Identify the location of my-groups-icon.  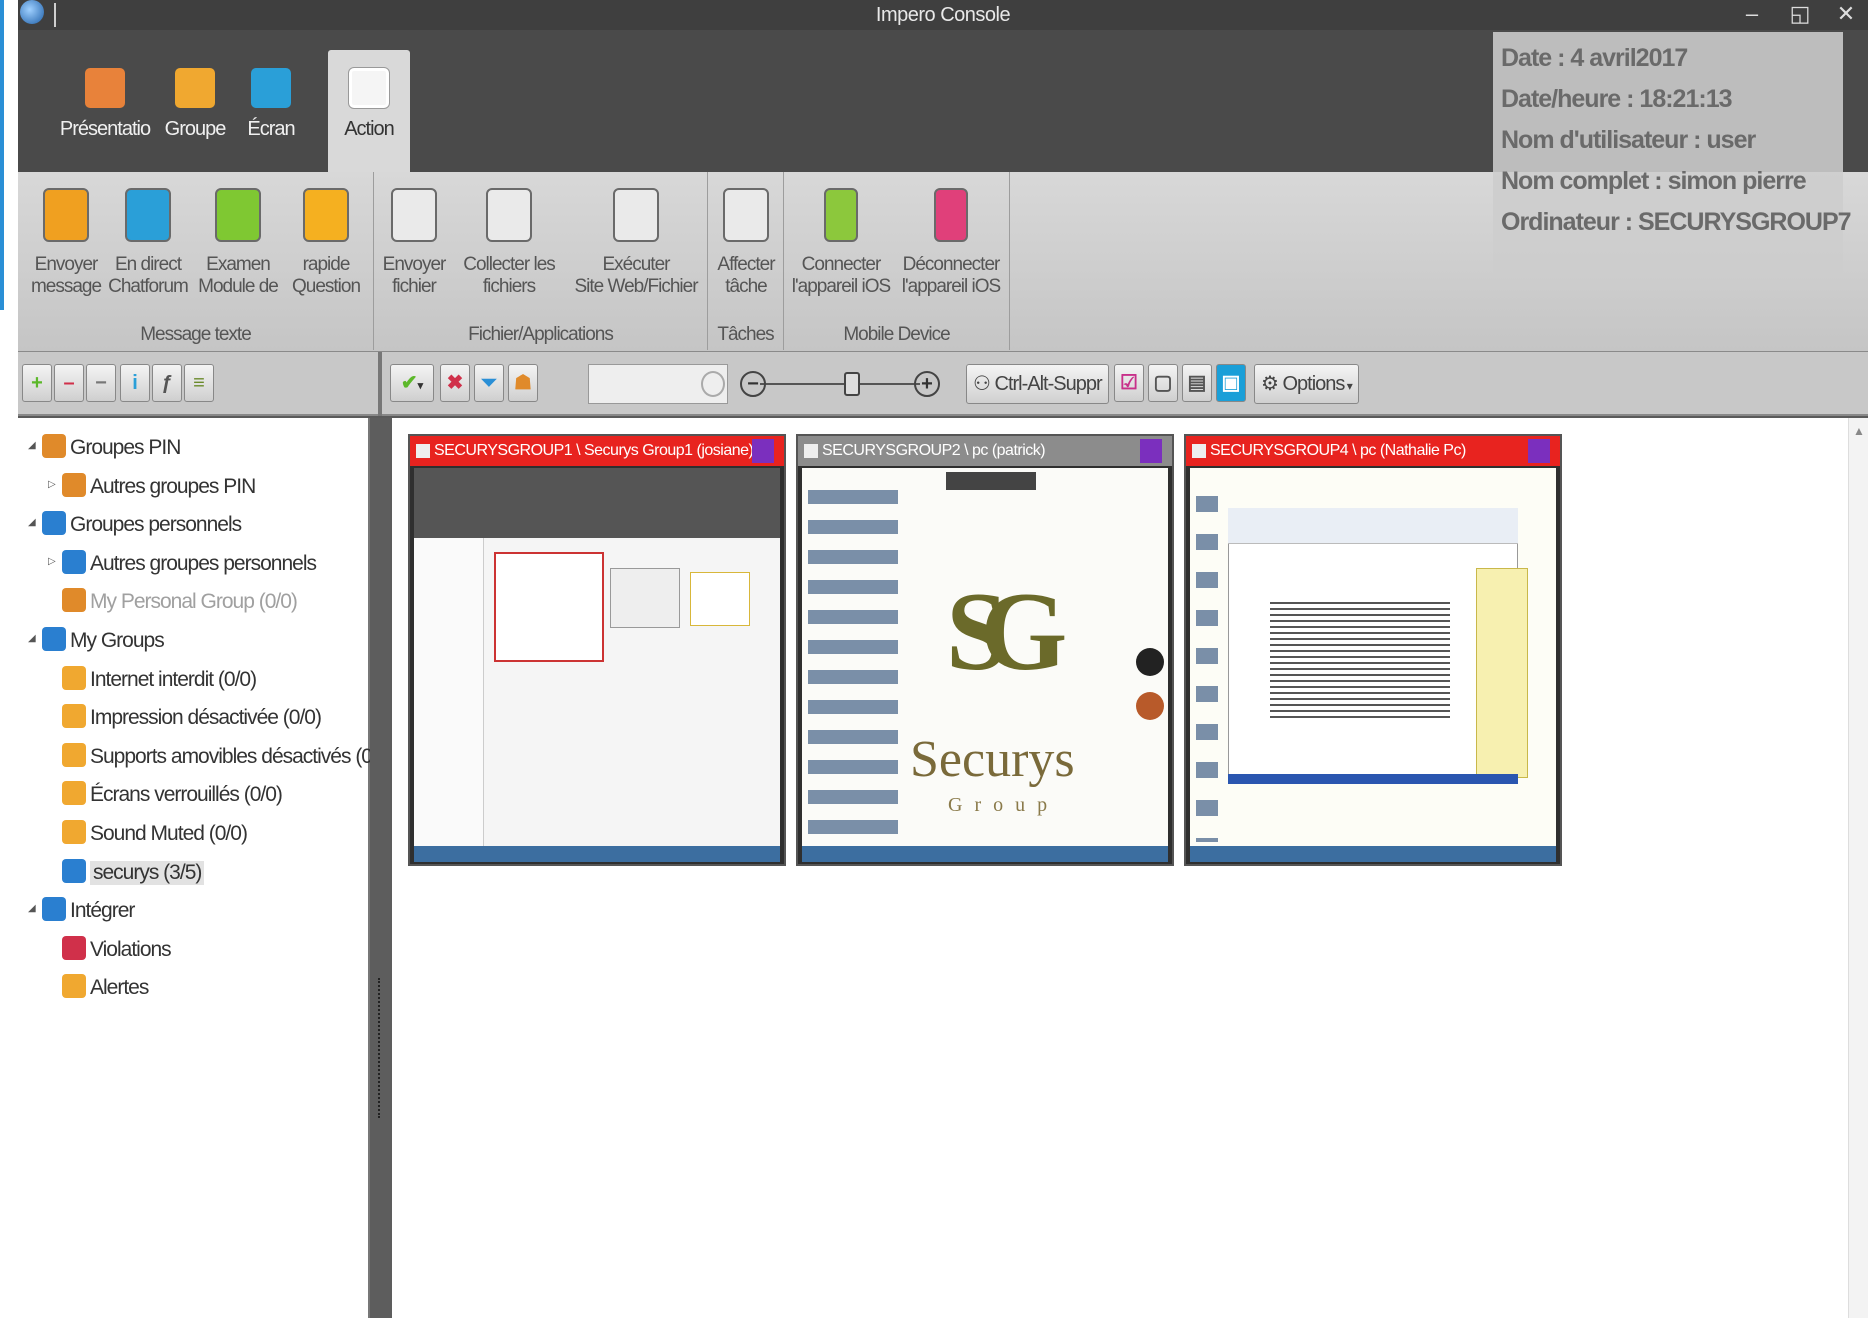
(54, 639).